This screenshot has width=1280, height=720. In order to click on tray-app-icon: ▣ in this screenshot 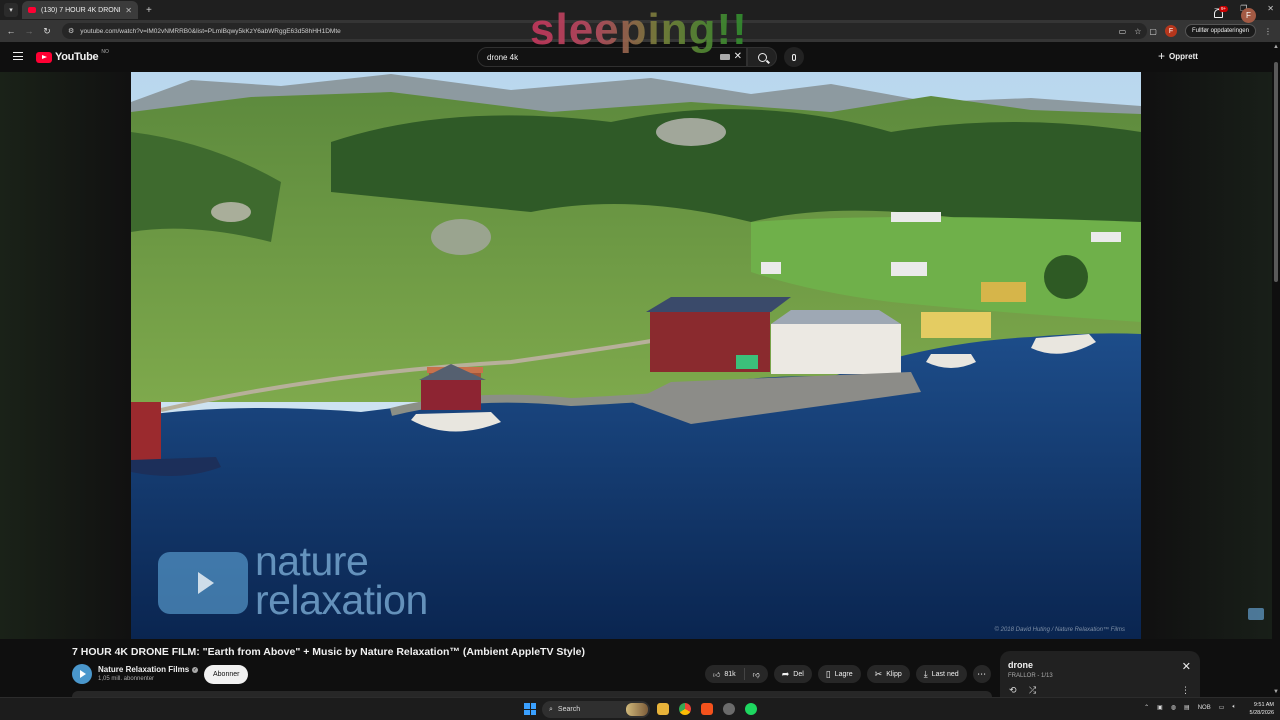, I will do `click(1160, 707)`.